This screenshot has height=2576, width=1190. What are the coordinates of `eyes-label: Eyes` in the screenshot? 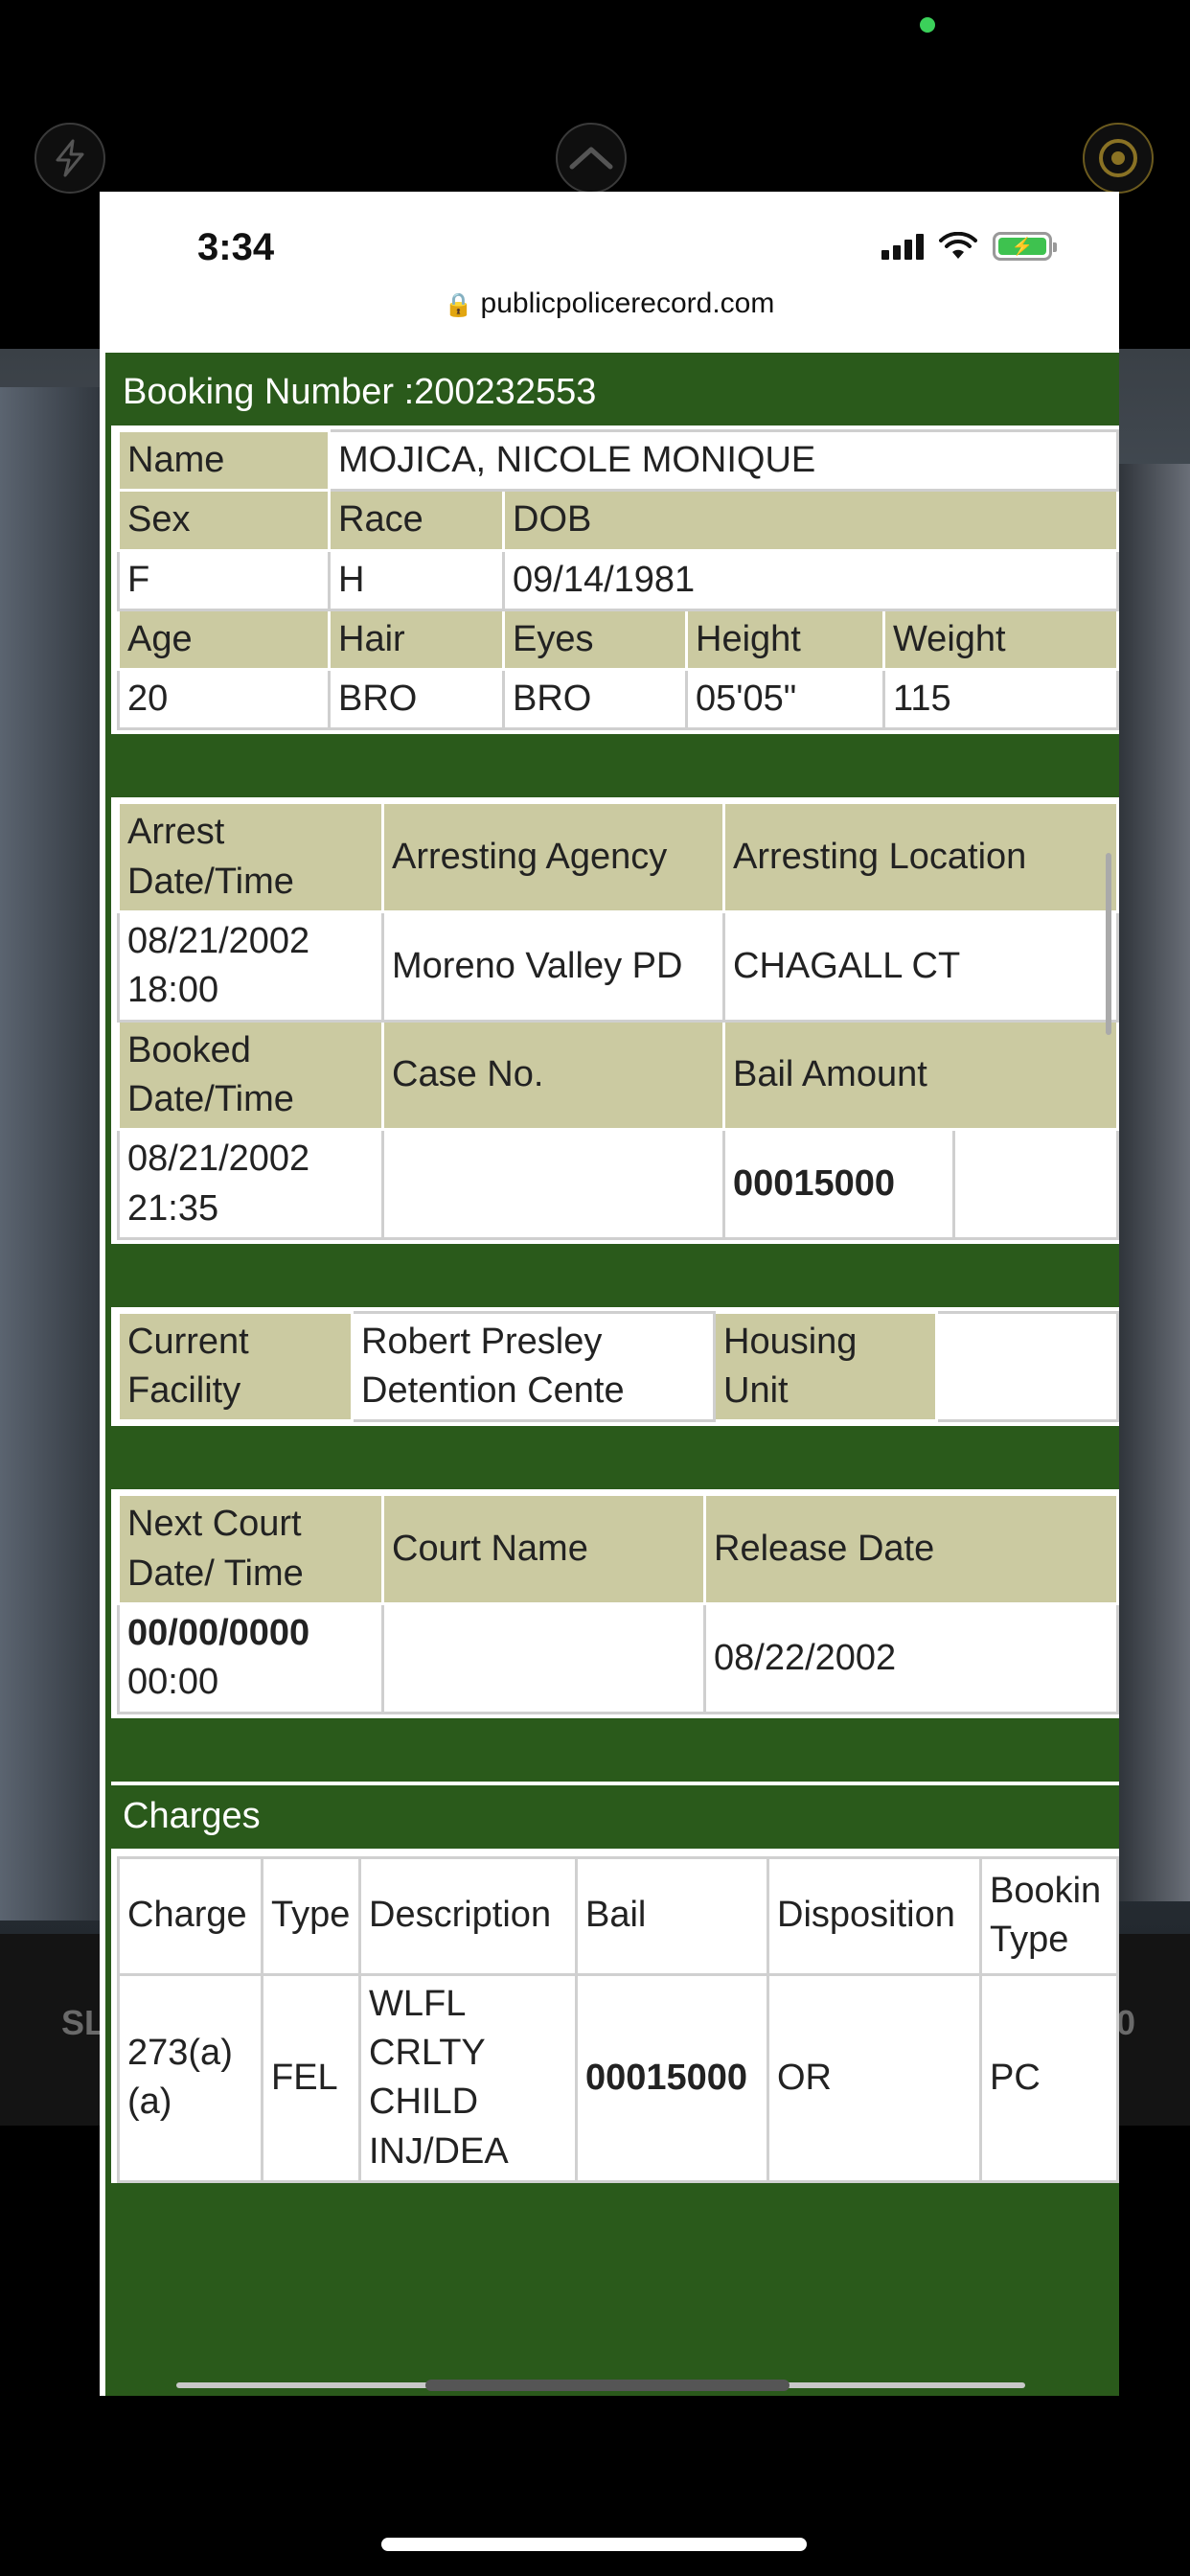 It's located at (595, 640).